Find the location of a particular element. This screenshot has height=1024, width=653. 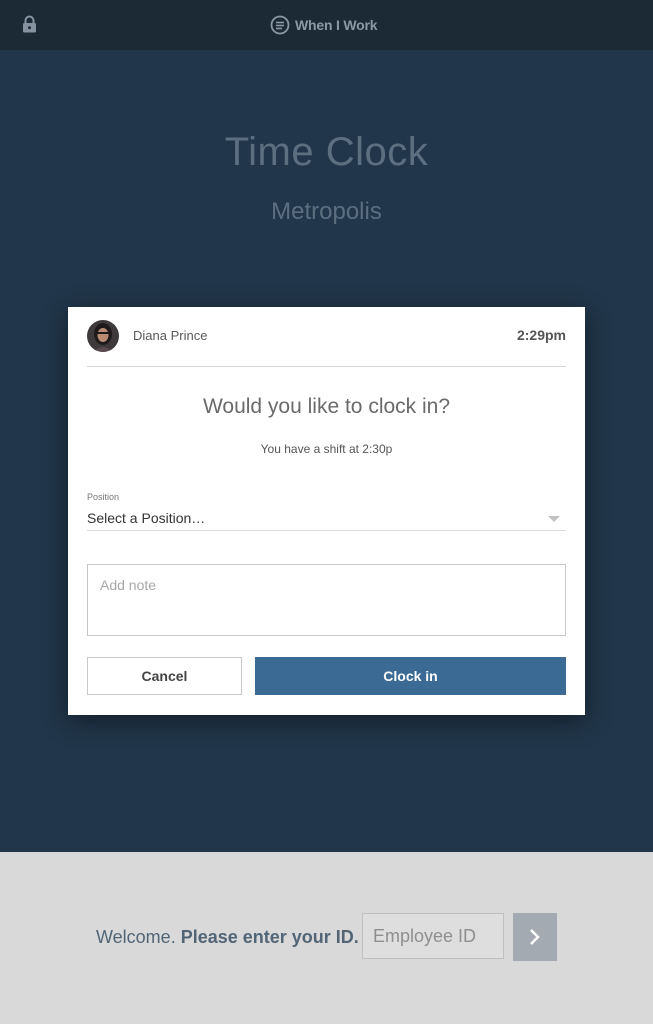

id-prompt: Please enter your ID. is located at coordinates (269, 937).